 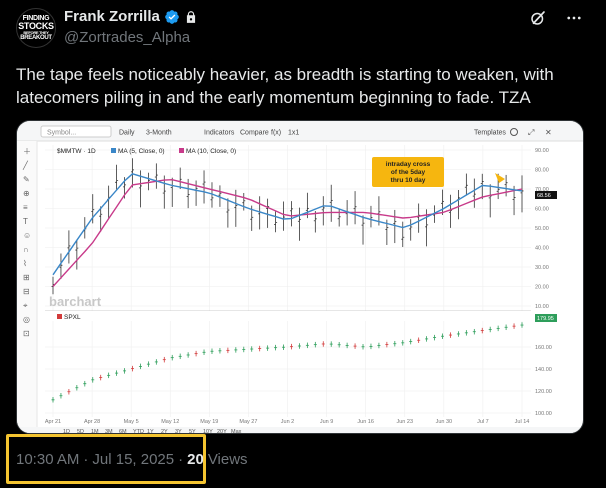 What do you see at coordinates (542, 171) in the screenshot?
I see `upper-ytick-label: 80.00` at bounding box center [542, 171].